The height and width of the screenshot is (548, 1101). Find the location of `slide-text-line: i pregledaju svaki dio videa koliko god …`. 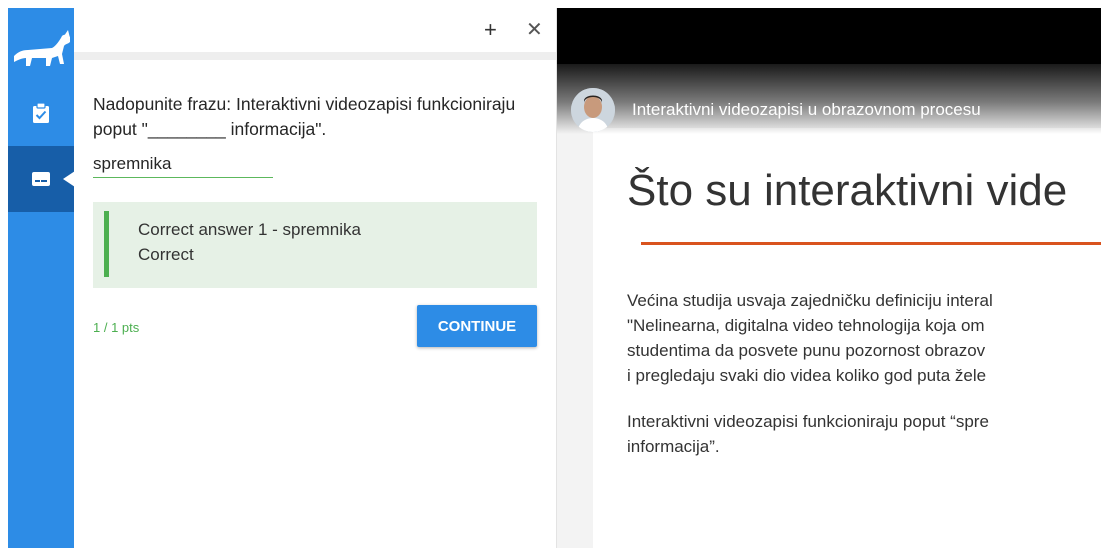

slide-text-line: i pregledaju svaki dio videa koliko god … is located at coordinates (807, 375).